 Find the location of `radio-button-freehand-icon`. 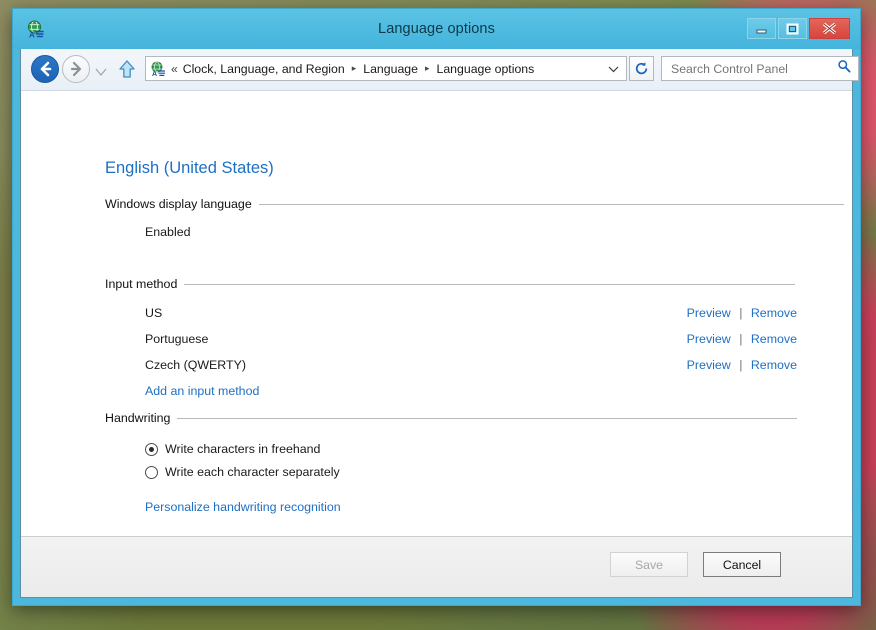

radio-button-freehand-icon is located at coordinates (151, 449).